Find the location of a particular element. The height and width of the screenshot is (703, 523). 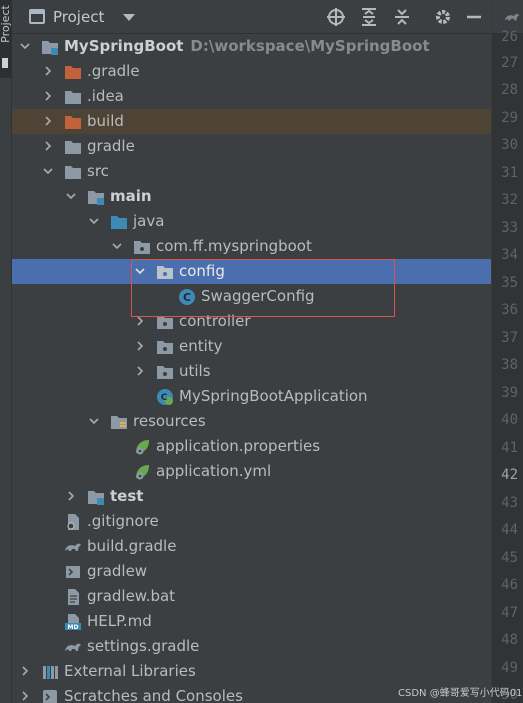

line-number: 31 is located at coordinates (509, 173).